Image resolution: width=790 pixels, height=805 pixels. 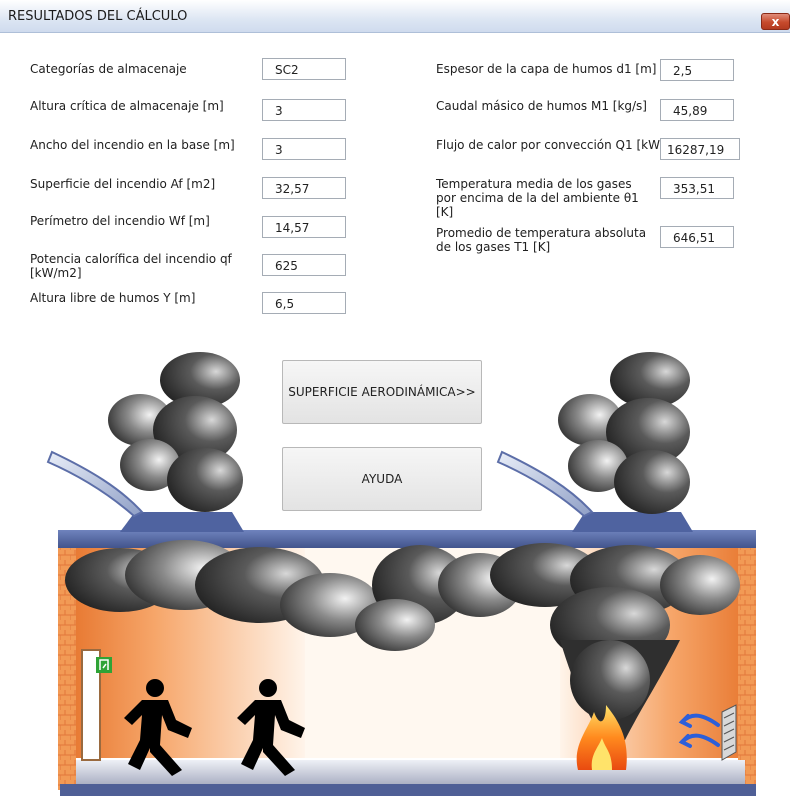 I want to click on right-wall, so click(x=747, y=667).